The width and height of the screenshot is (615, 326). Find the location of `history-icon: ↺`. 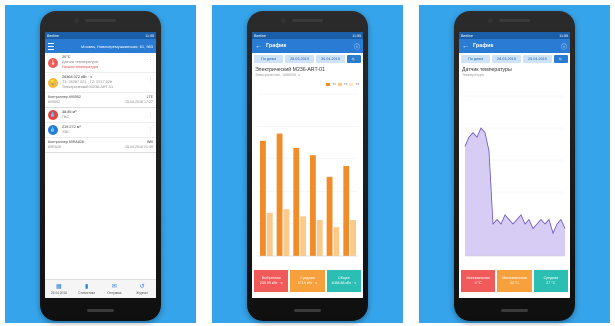

history-icon: ↺ is located at coordinates (142, 286).